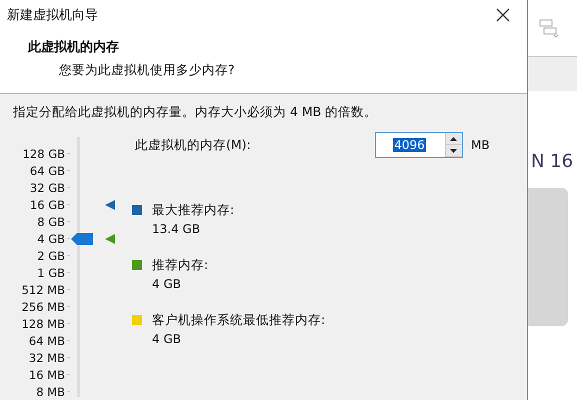 The image size is (577, 400). What do you see at coordinates (43, 153) in the screenshot?
I see `scale-label: 128 GB` at bounding box center [43, 153].